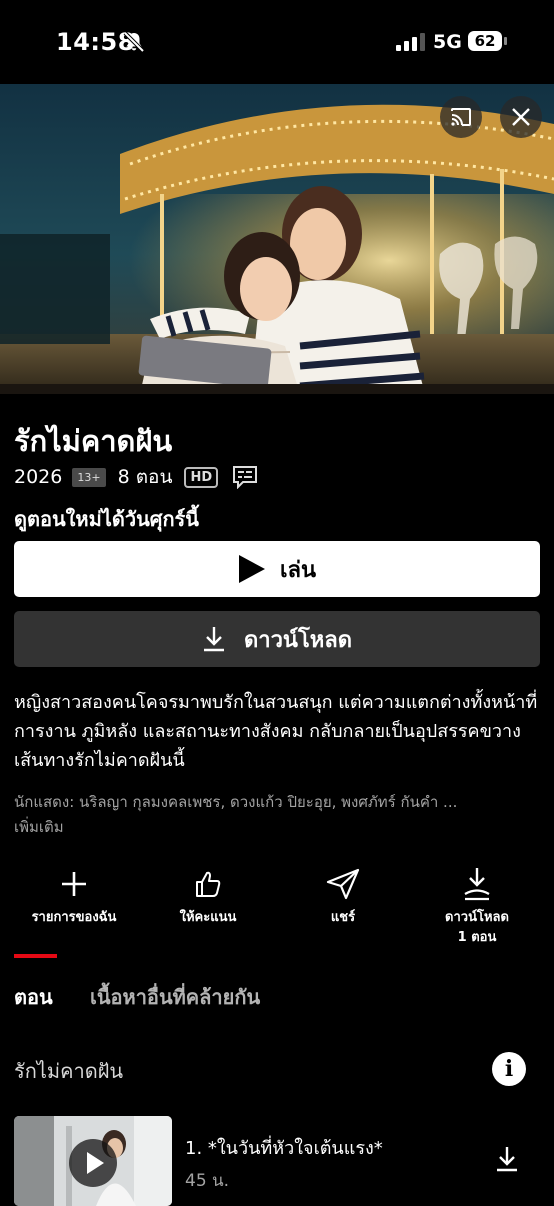 The height and width of the screenshot is (1206, 554). Describe the element at coordinates (477, 937) in the screenshot. I see `download-episode-line2: 1 ตอน` at that location.